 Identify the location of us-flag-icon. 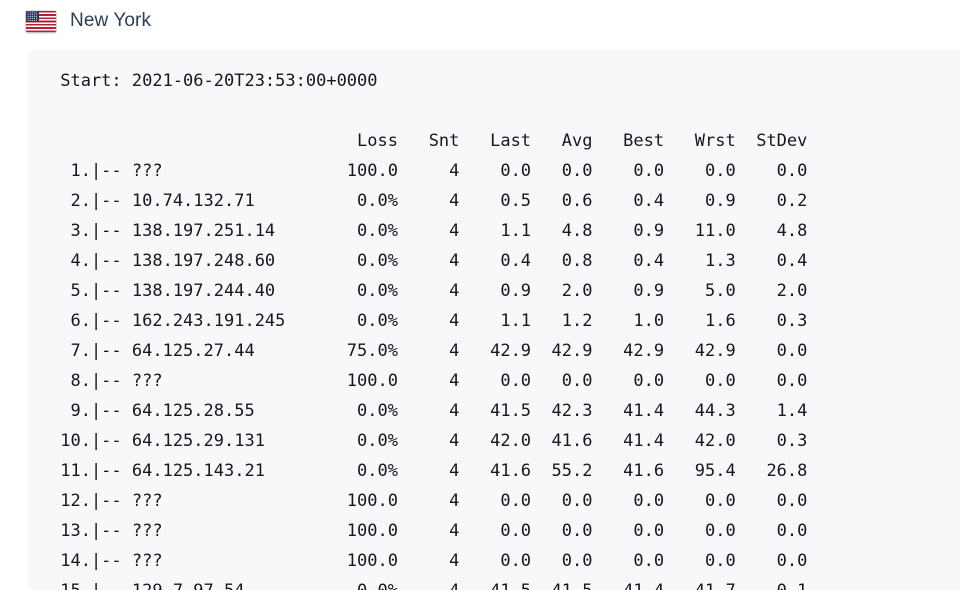
(41, 21).